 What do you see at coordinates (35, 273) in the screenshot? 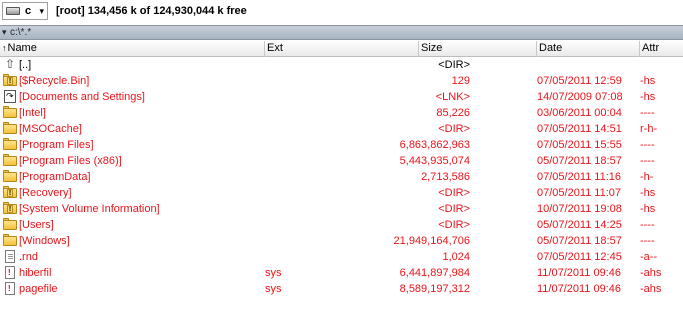
I see `file-name: hiberfil` at bounding box center [35, 273].